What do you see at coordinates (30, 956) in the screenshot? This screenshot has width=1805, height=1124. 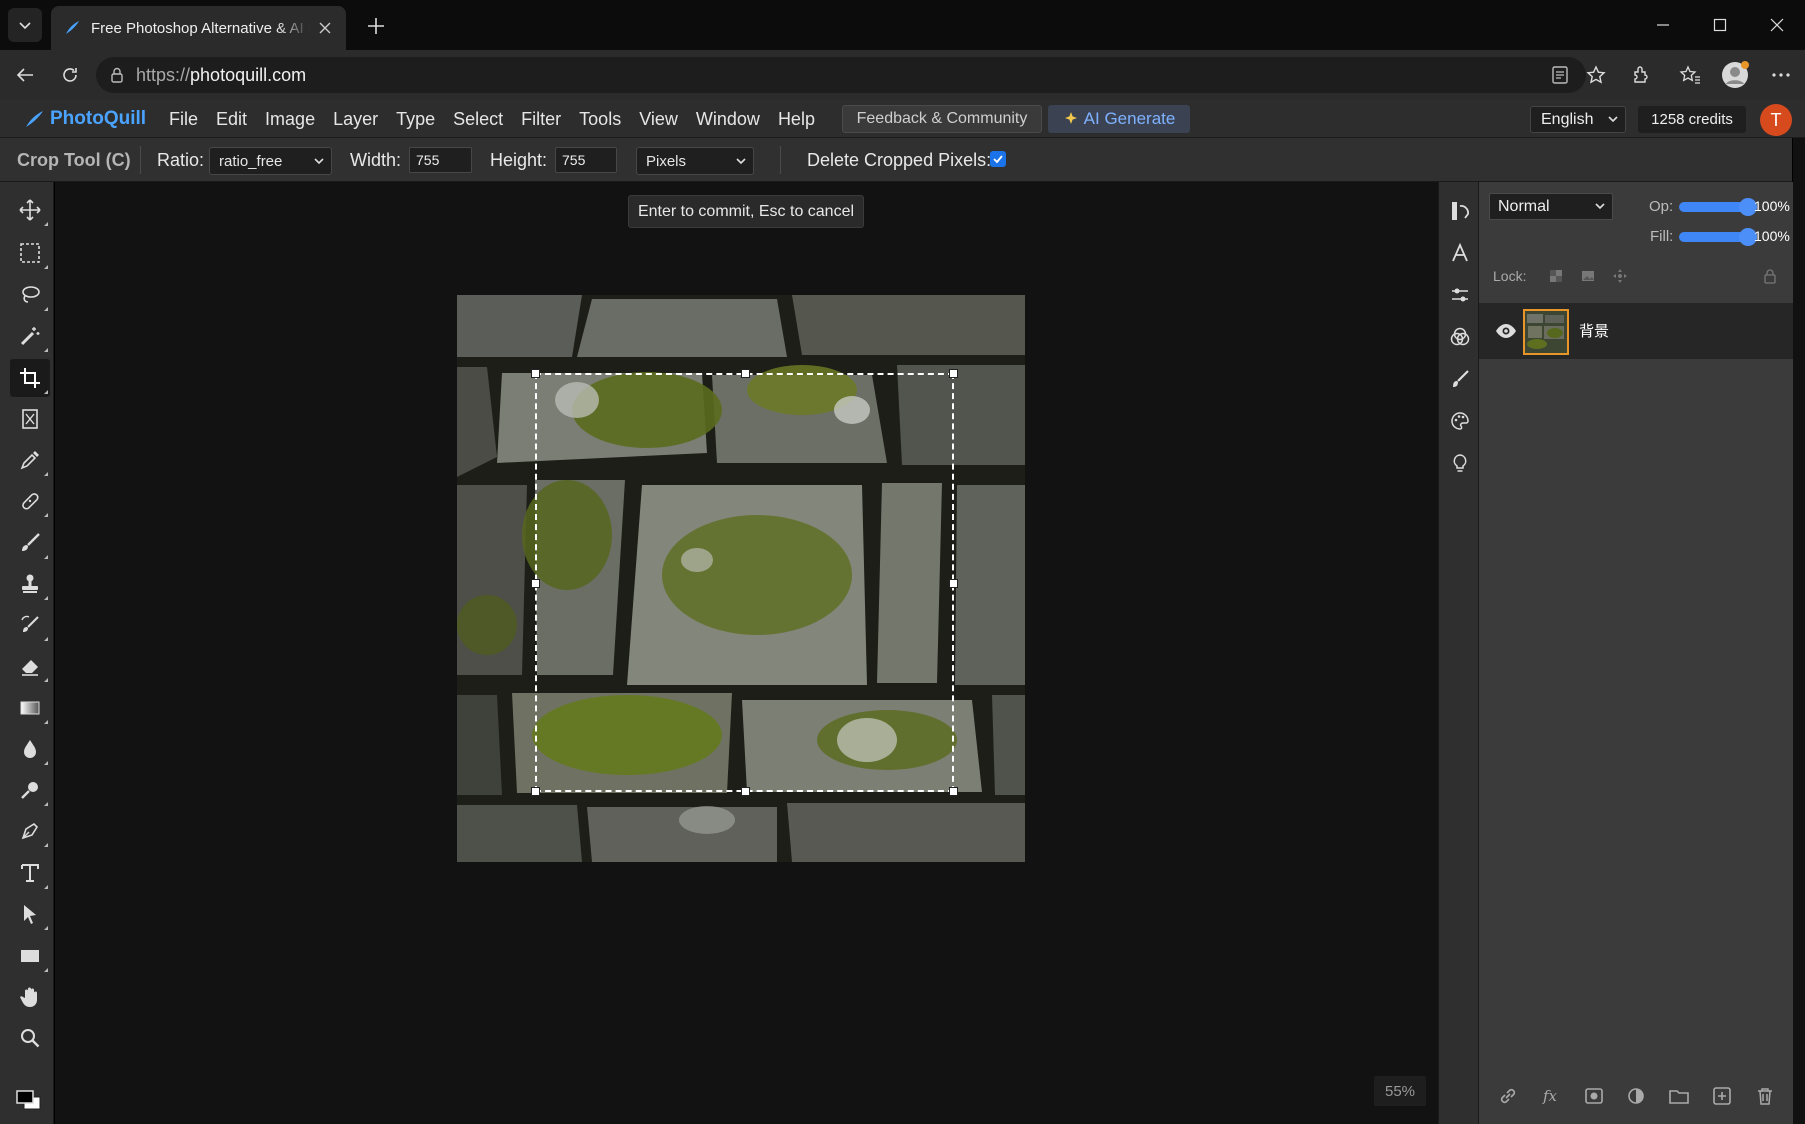 I see `rectangle-tool-icon` at bounding box center [30, 956].